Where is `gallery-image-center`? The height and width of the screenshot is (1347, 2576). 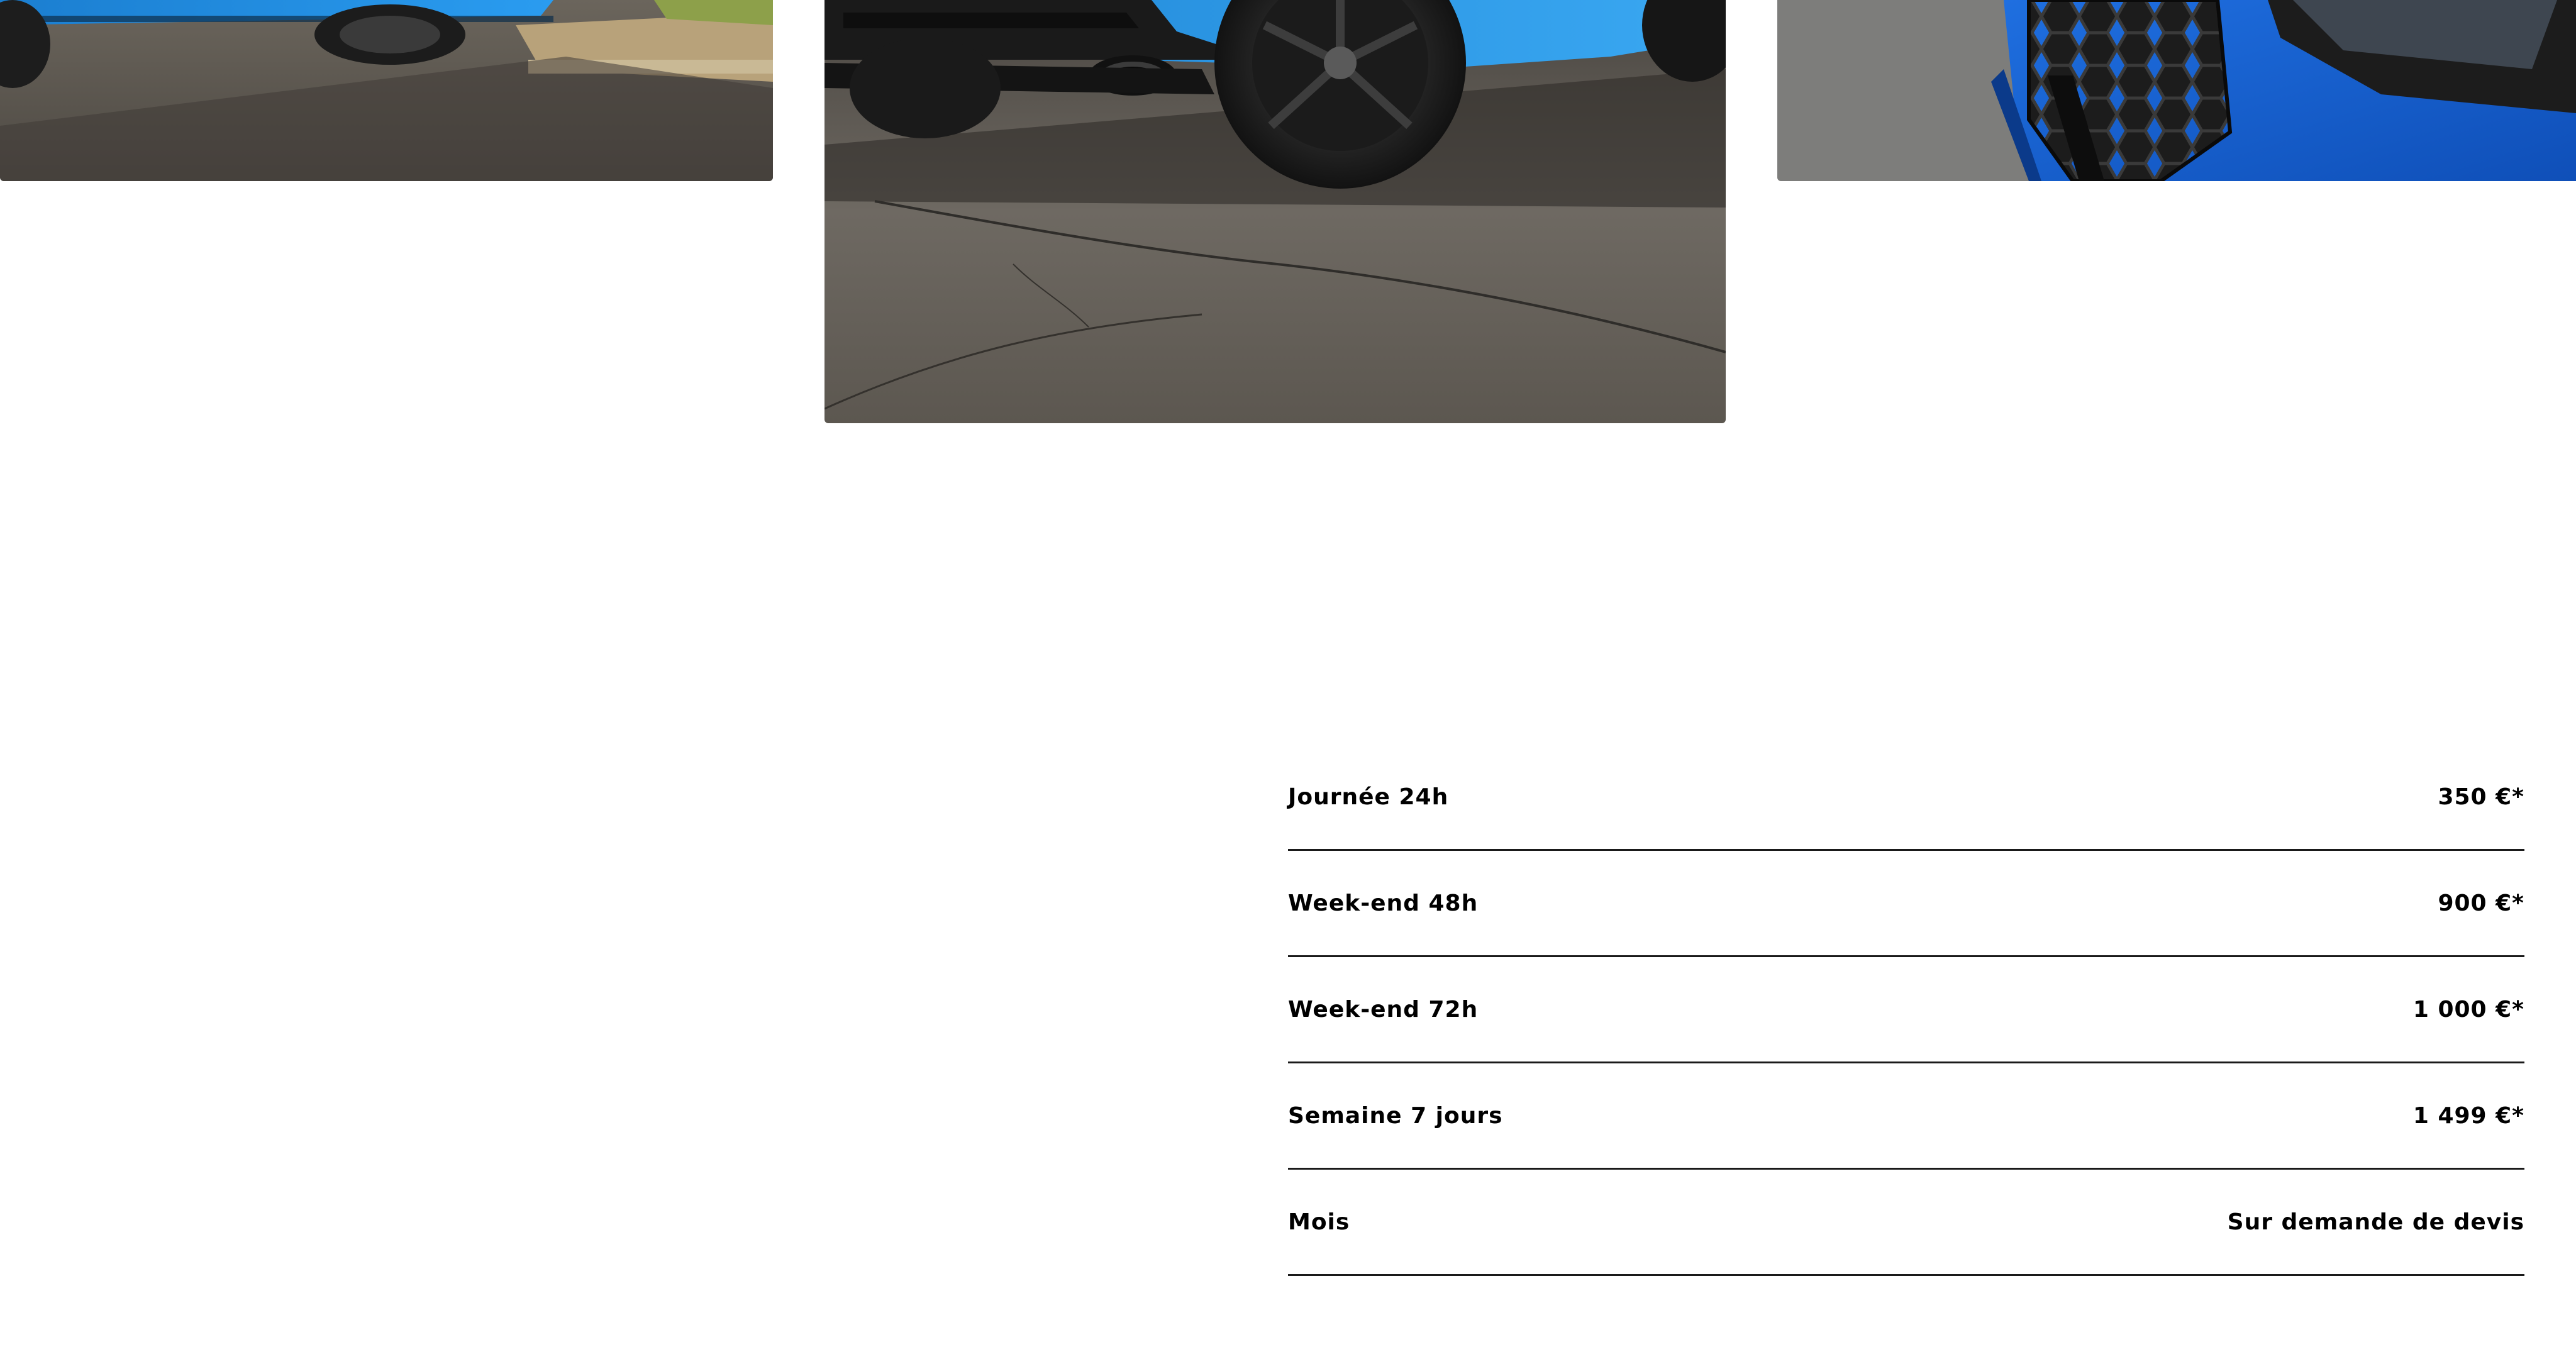 gallery-image-center is located at coordinates (1275, 211).